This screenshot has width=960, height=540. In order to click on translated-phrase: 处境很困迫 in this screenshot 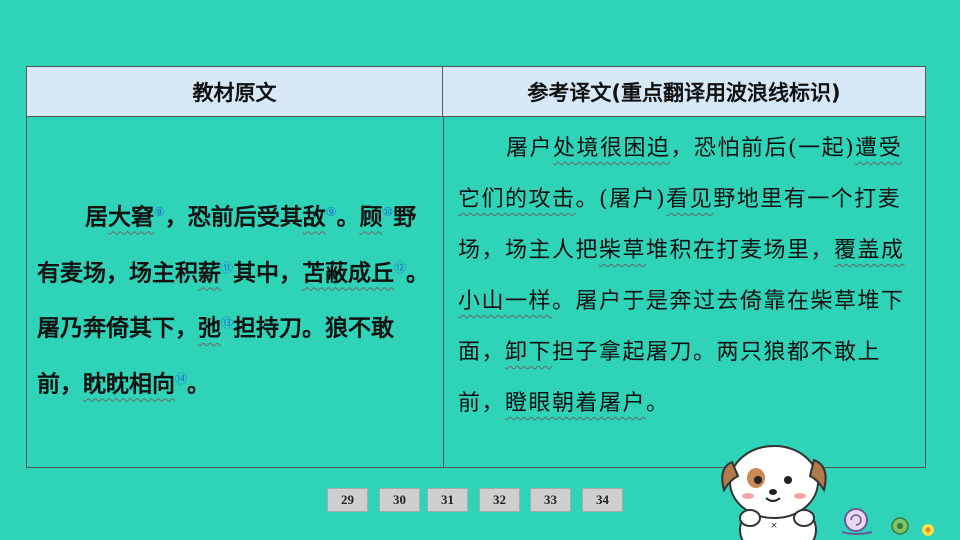, I will do `click(612, 148)`.